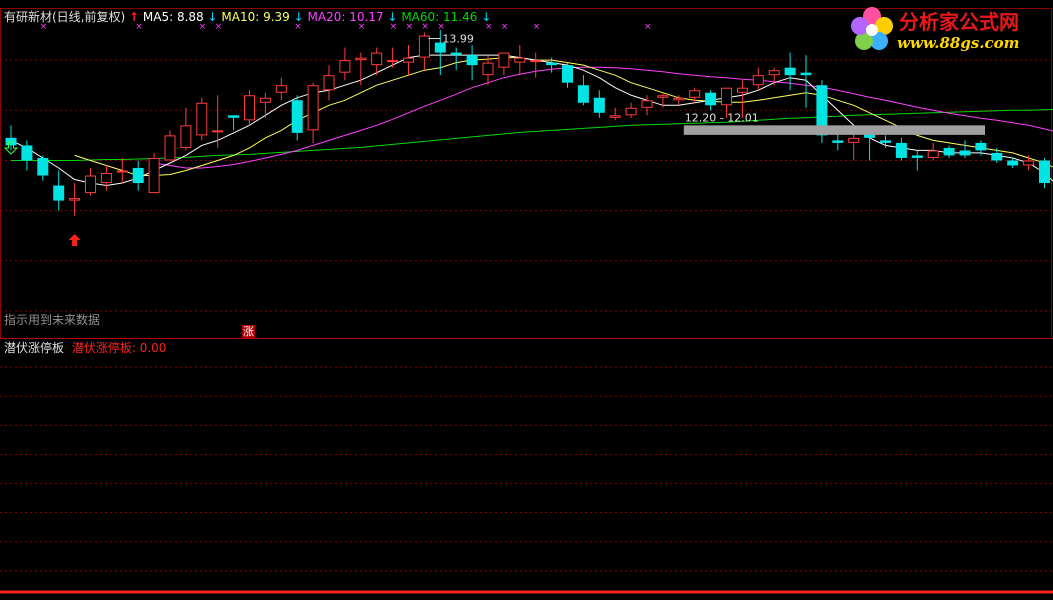  Describe the element at coordinates (958, 43) in the screenshot. I see `logo-url: www.88gs.com` at that location.